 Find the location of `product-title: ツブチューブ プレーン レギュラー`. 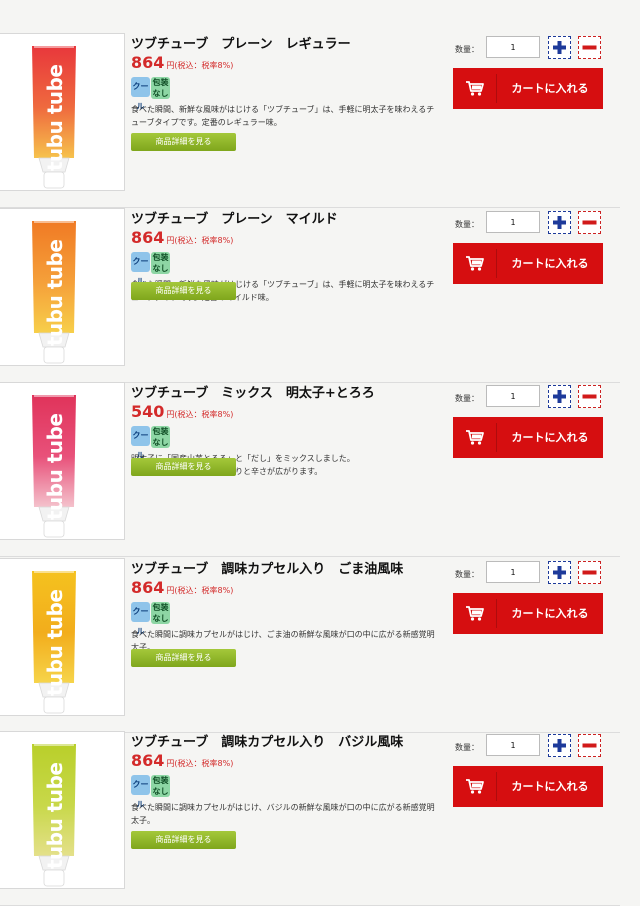

product-title: ツブチューブ プレーン レギュラー is located at coordinates (241, 42).